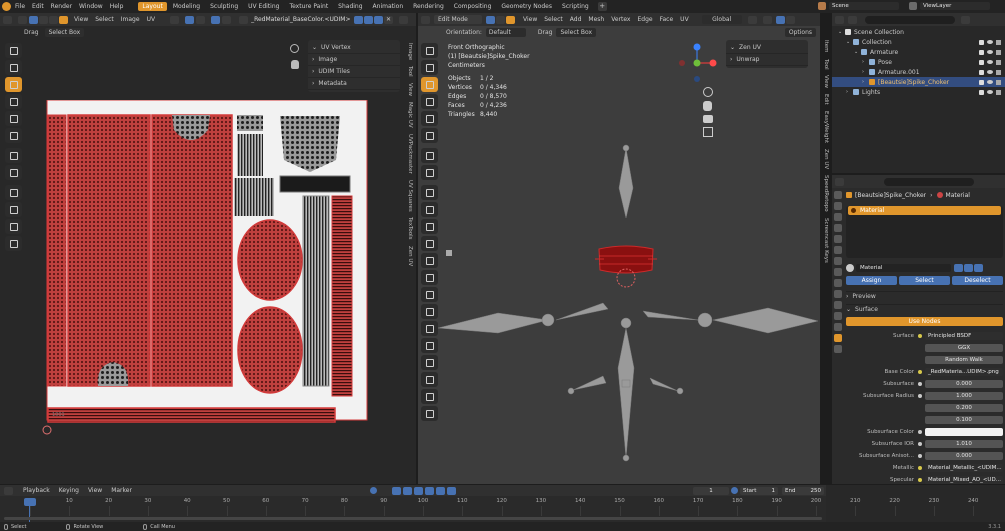  What do you see at coordinates (803, 490) in the screenshot?
I see `end-frame-field: End 250` at bounding box center [803, 490].